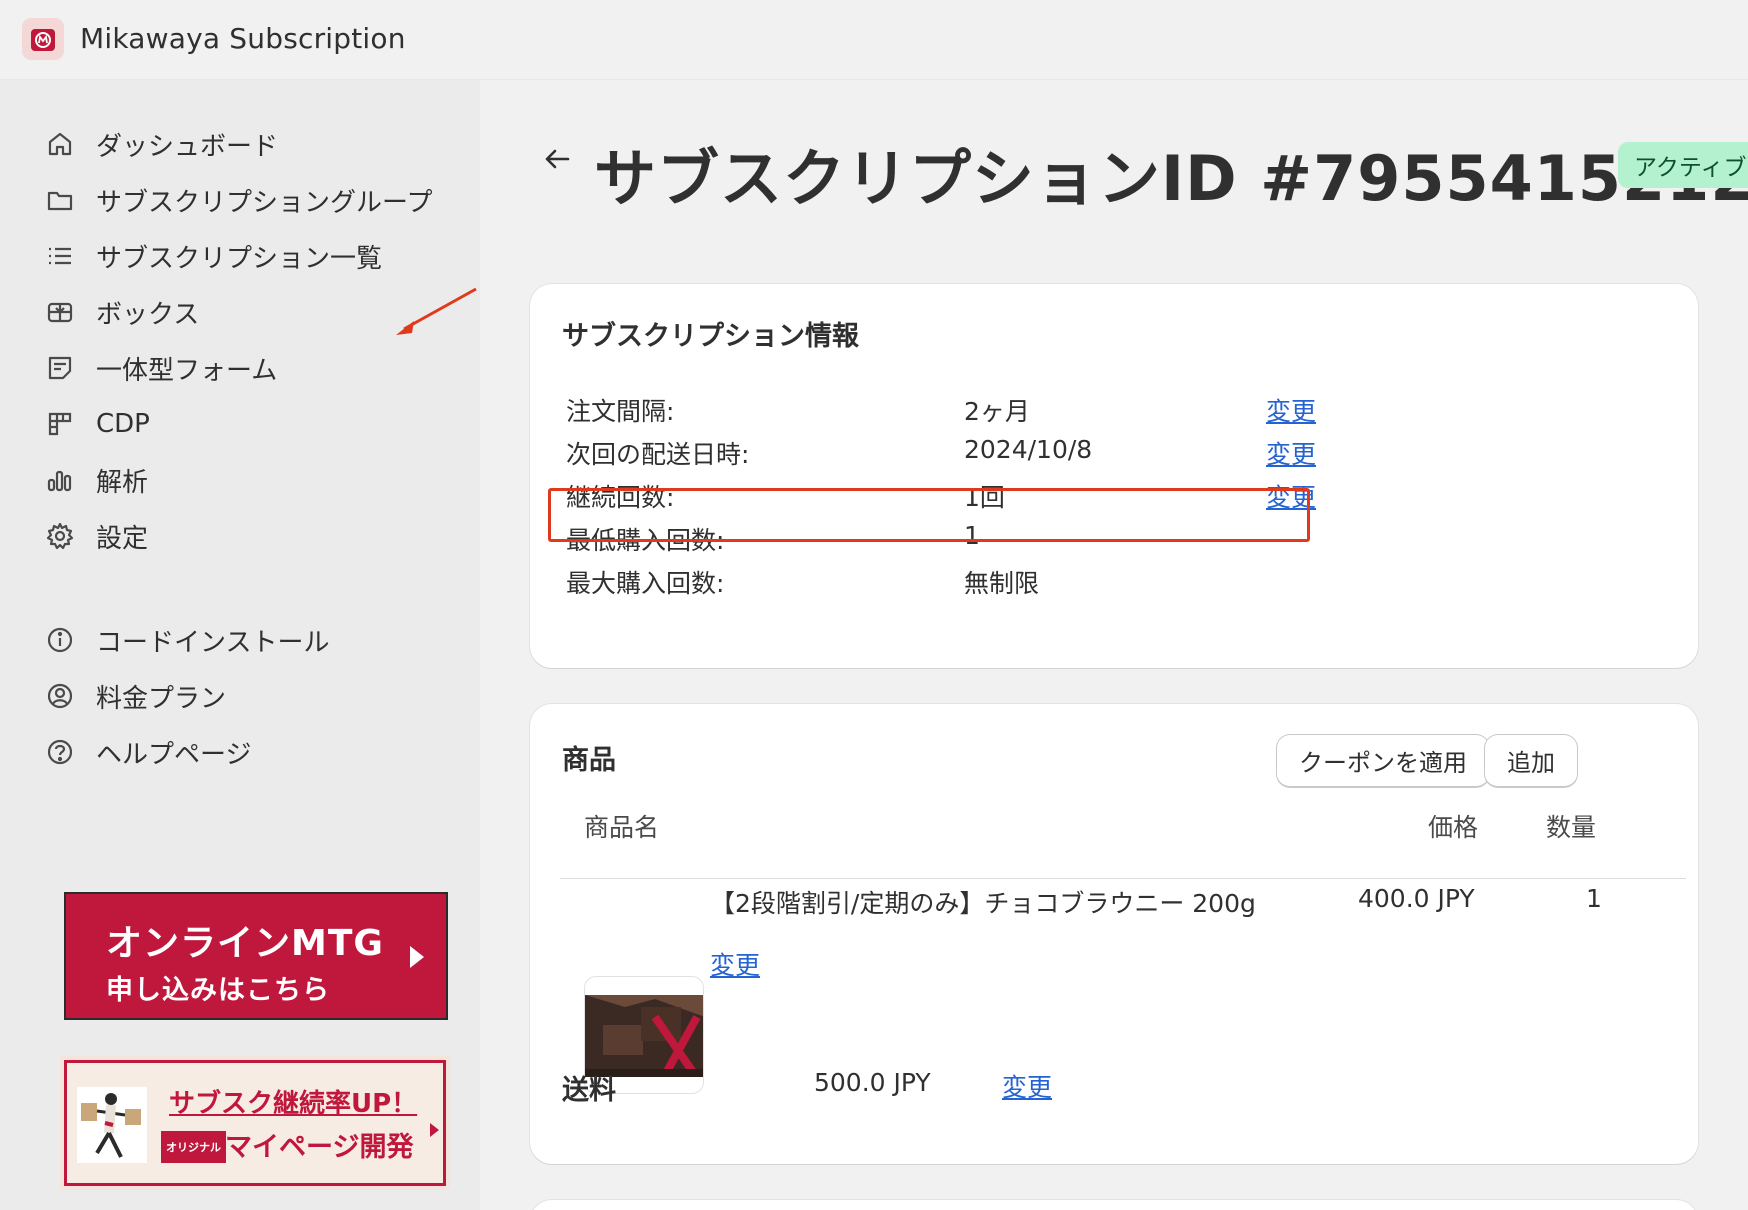 Image resolution: width=1748 pixels, height=1210 pixels. What do you see at coordinates (1114, 1205) in the screenshot?
I see `next-card` at bounding box center [1114, 1205].